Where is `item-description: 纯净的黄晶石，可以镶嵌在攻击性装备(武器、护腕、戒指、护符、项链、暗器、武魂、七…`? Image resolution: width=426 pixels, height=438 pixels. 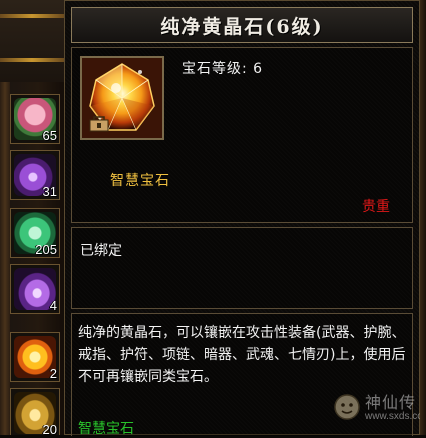
item-description: 纯净的黄晶石，可以镶嵌在攻击性装备(武器、护腕、戒指、护符、项链、暗器、武魂、七… is located at coordinates (242, 355).